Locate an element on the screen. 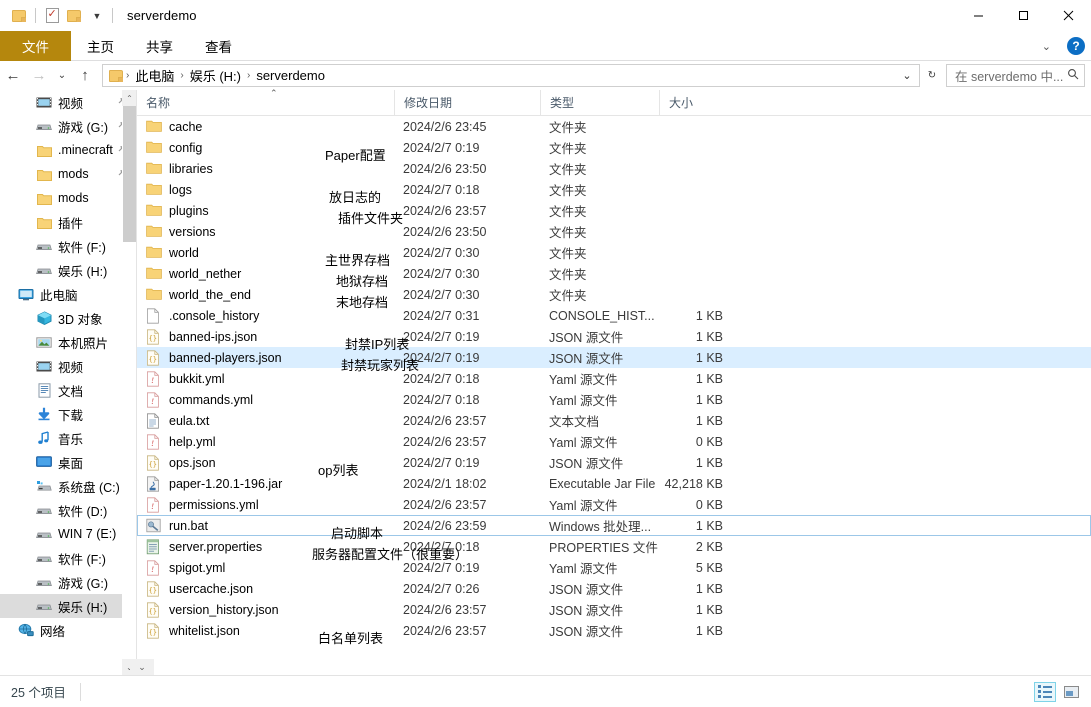  column-header-date: 修改日期 is located at coordinates (467, 102).